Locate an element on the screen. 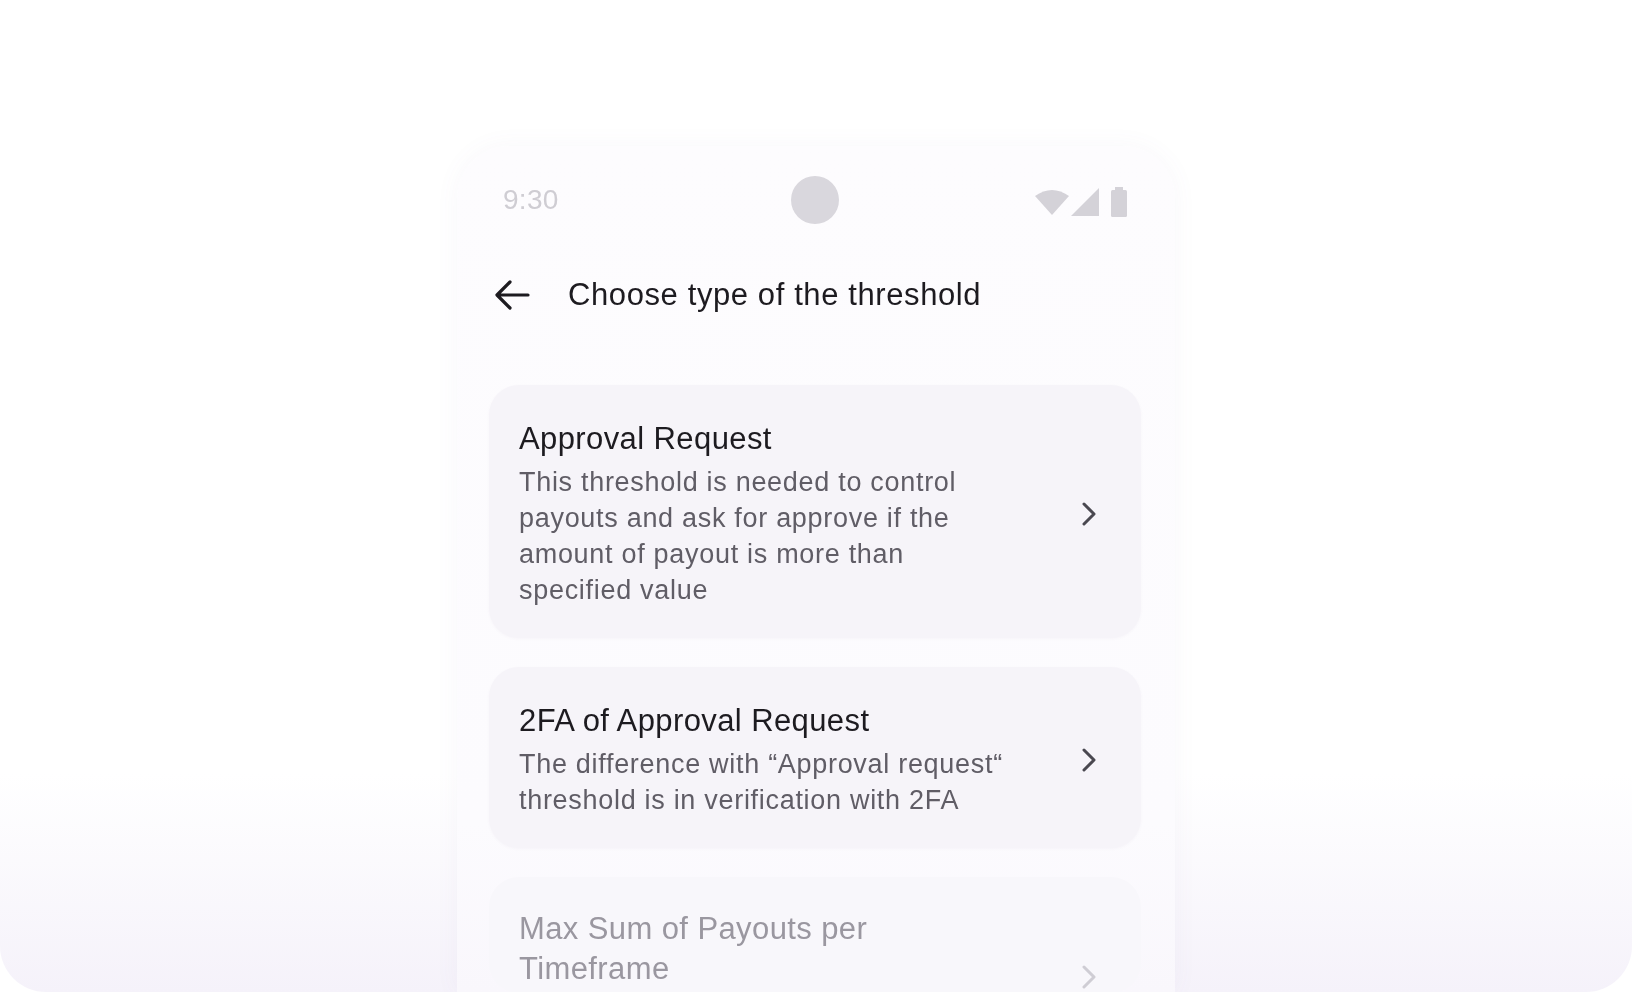  screen-title: Choose type of the threshold is located at coordinates (775, 295).